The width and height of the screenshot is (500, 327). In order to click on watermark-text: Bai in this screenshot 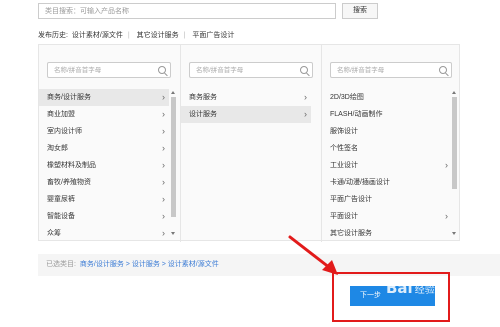, I will do `click(399, 288)`.